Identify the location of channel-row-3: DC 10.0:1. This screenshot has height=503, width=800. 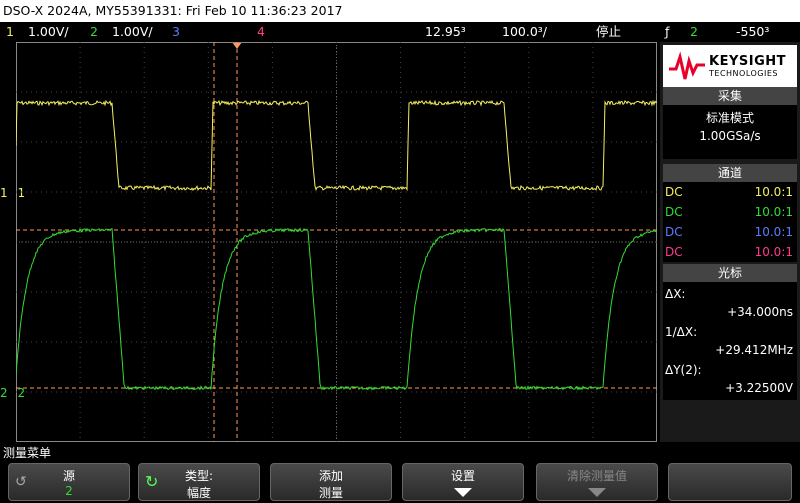
(730, 232).